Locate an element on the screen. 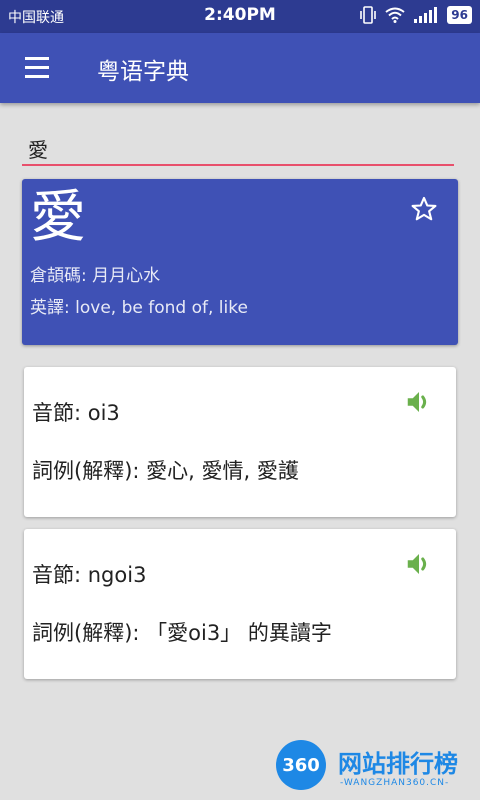  syllable-label: 音節: oi3 is located at coordinates (76, 413).